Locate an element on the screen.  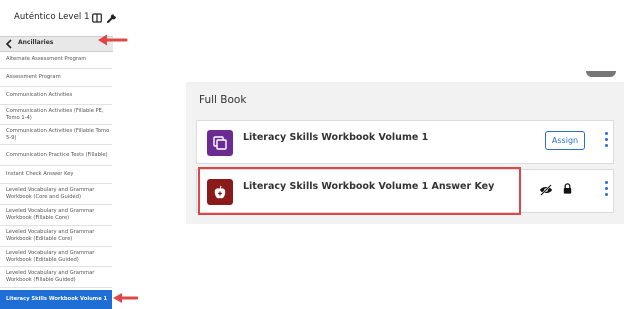
visibility-off-icon is located at coordinates (546, 190).